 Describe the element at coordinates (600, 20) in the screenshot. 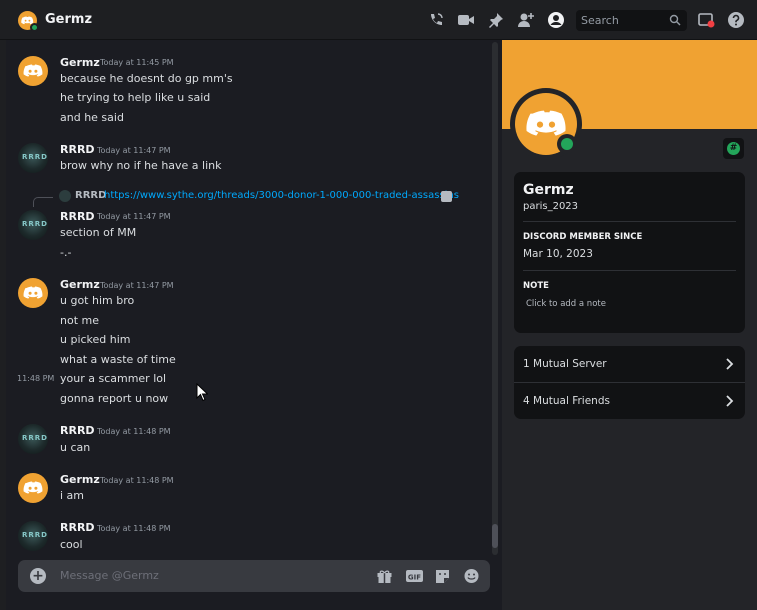

I see `search-placeholder: Search` at that location.